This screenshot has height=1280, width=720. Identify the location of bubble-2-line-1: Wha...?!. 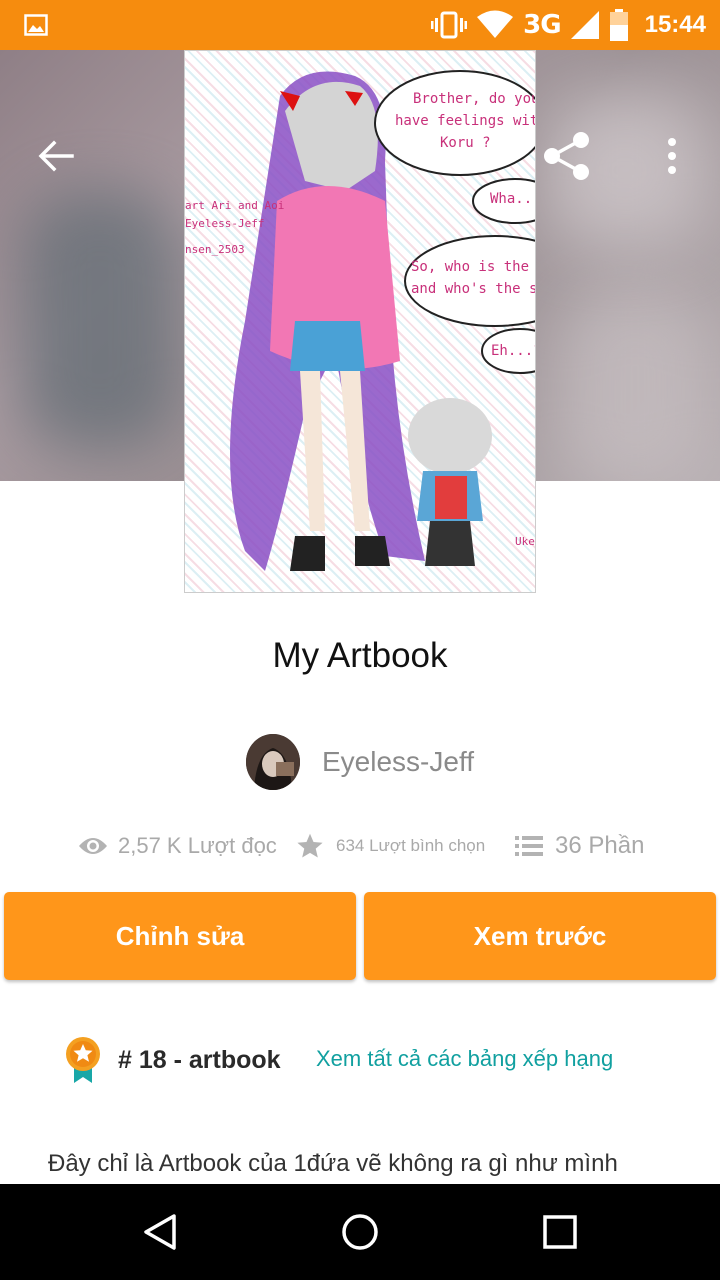
(513, 199).